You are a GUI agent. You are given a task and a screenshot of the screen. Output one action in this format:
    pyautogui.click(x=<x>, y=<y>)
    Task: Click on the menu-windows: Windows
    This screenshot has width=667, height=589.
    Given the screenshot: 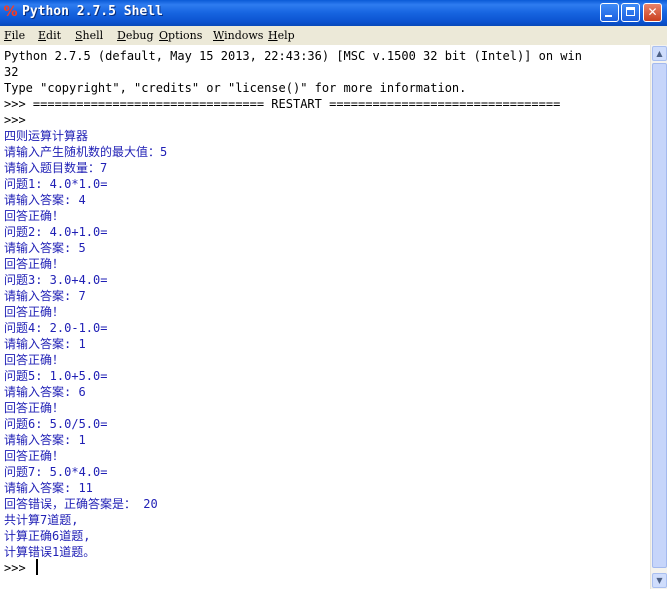 What is the action you would take?
    pyautogui.click(x=238, y=35)
    